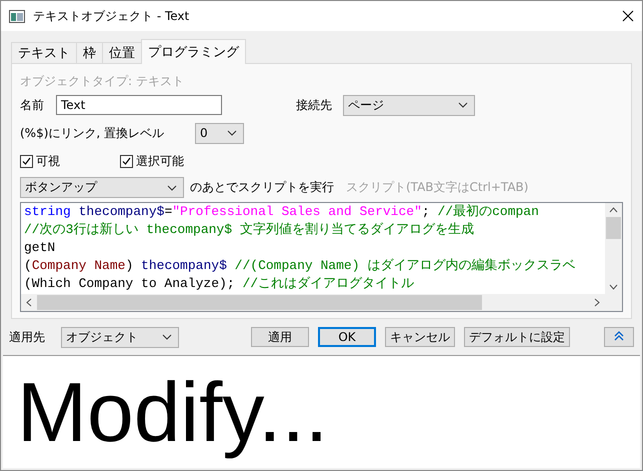 The height and width of the screenshot is (471, 643). What do you see at coordinates (420, 337) in the screenshot?
I see `dialog-button: キャンセル` at bounding box center [420, 337].